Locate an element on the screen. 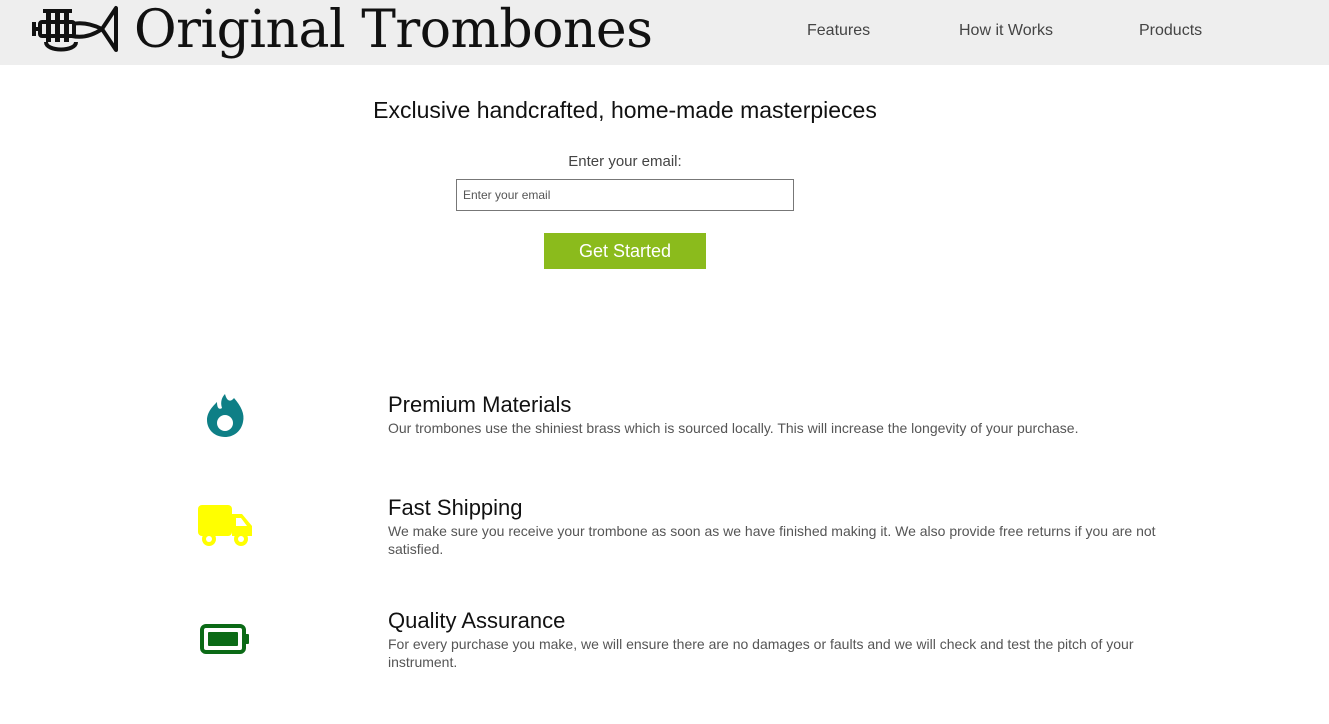 This screenshot has height=724, width=1329. nav-item-how-it-works: How it Works is located at coordinates (1006, 31).